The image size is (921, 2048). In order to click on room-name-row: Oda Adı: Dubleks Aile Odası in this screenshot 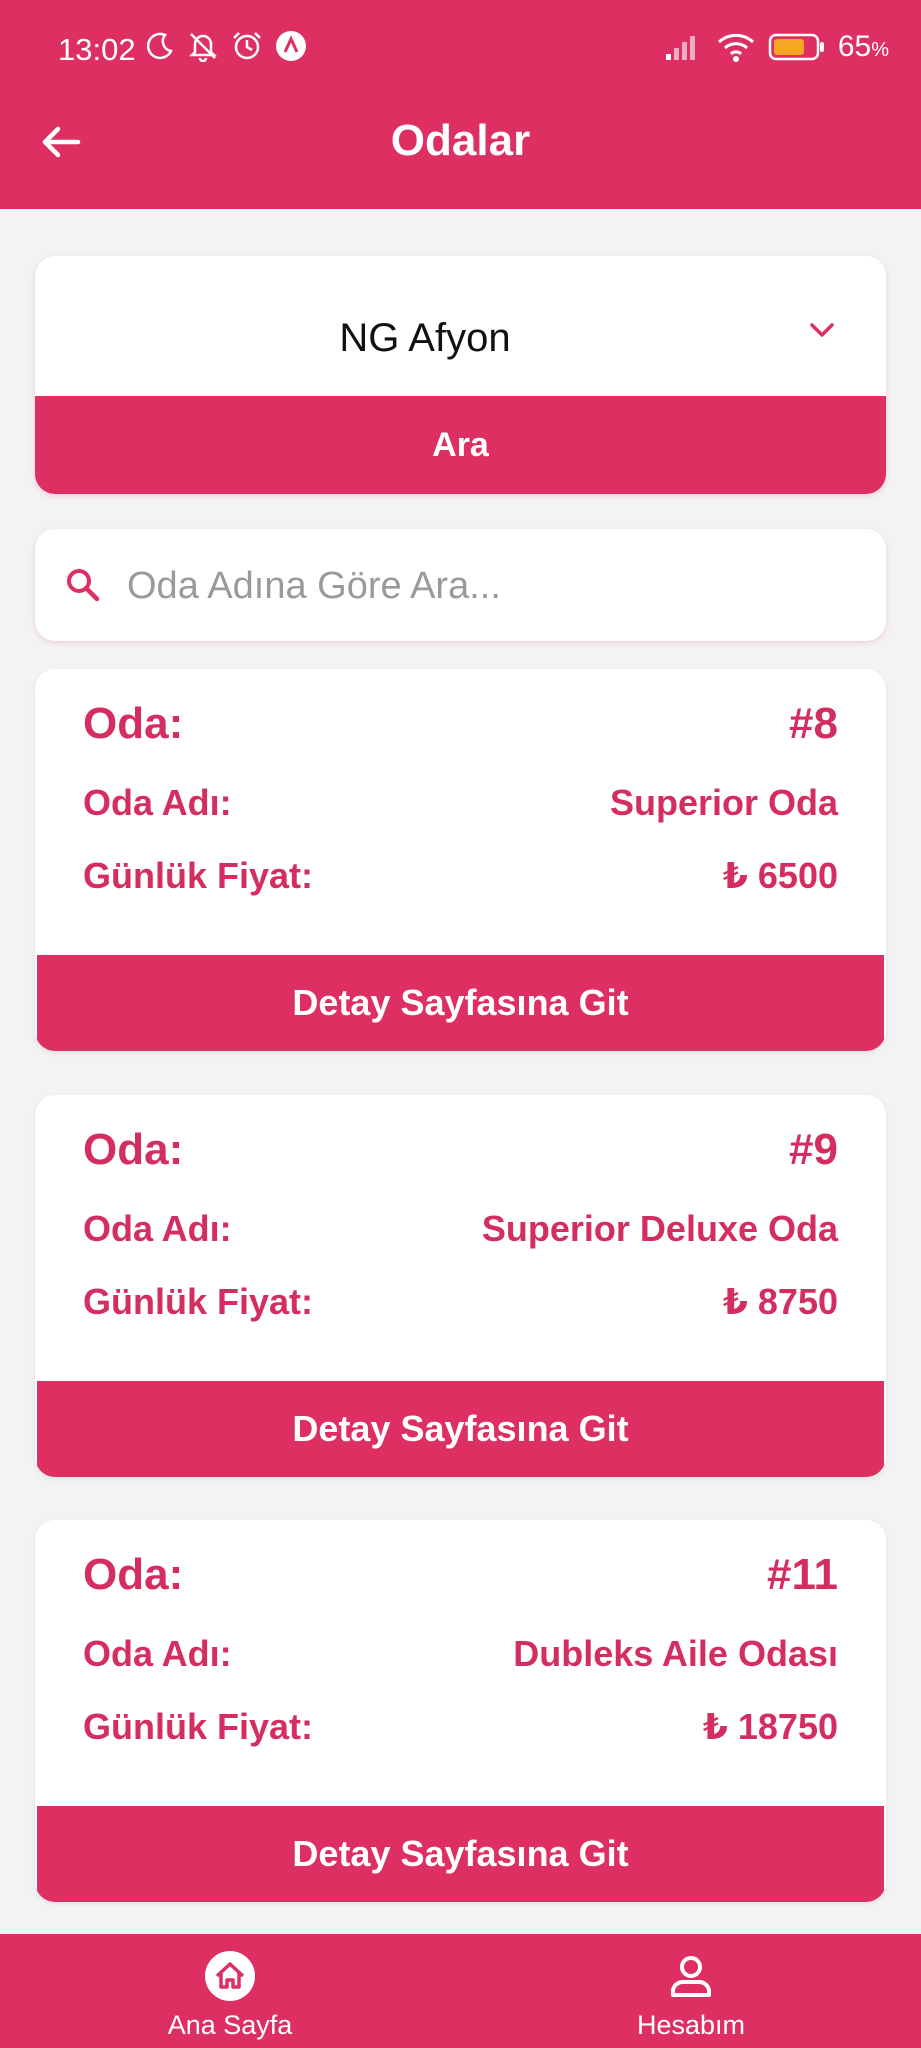, I will do `click(460, 1658)`.